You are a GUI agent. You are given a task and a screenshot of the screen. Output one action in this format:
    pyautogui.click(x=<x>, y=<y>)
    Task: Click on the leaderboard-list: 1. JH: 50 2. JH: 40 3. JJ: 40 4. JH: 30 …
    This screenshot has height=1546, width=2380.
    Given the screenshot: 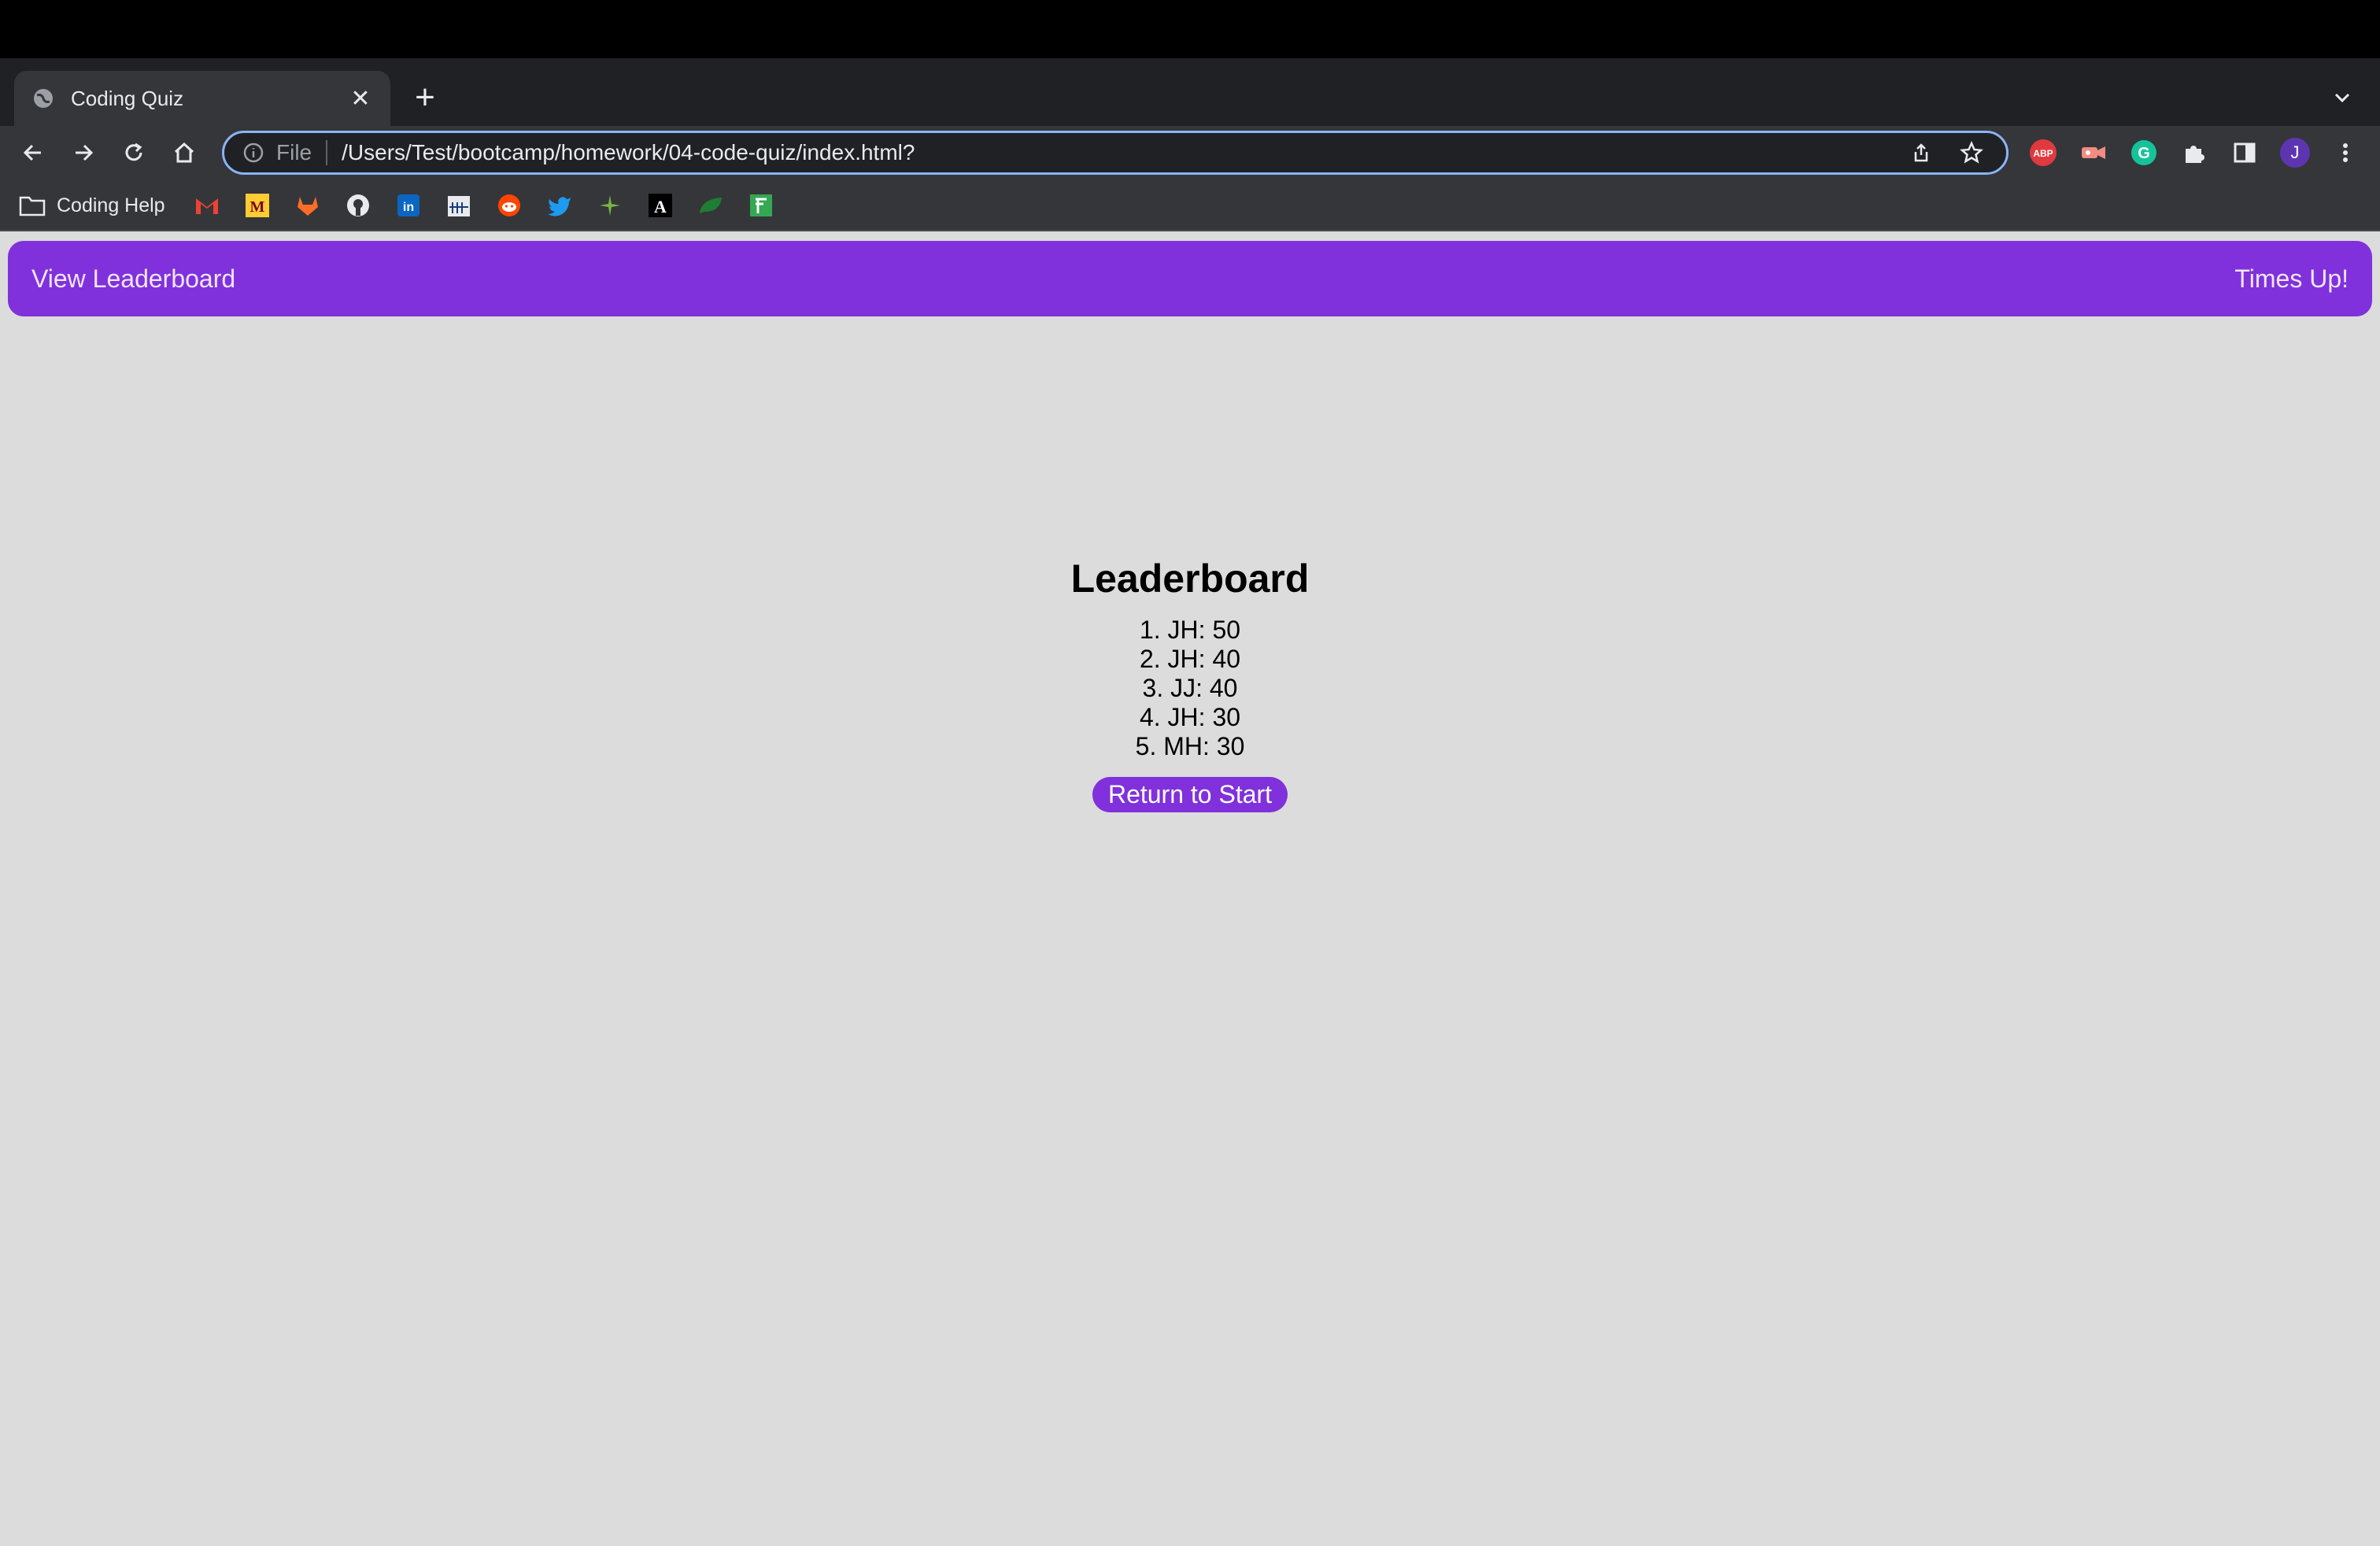 What is the action you would take?
    pyautogui.click(x=1190, y=688)
    